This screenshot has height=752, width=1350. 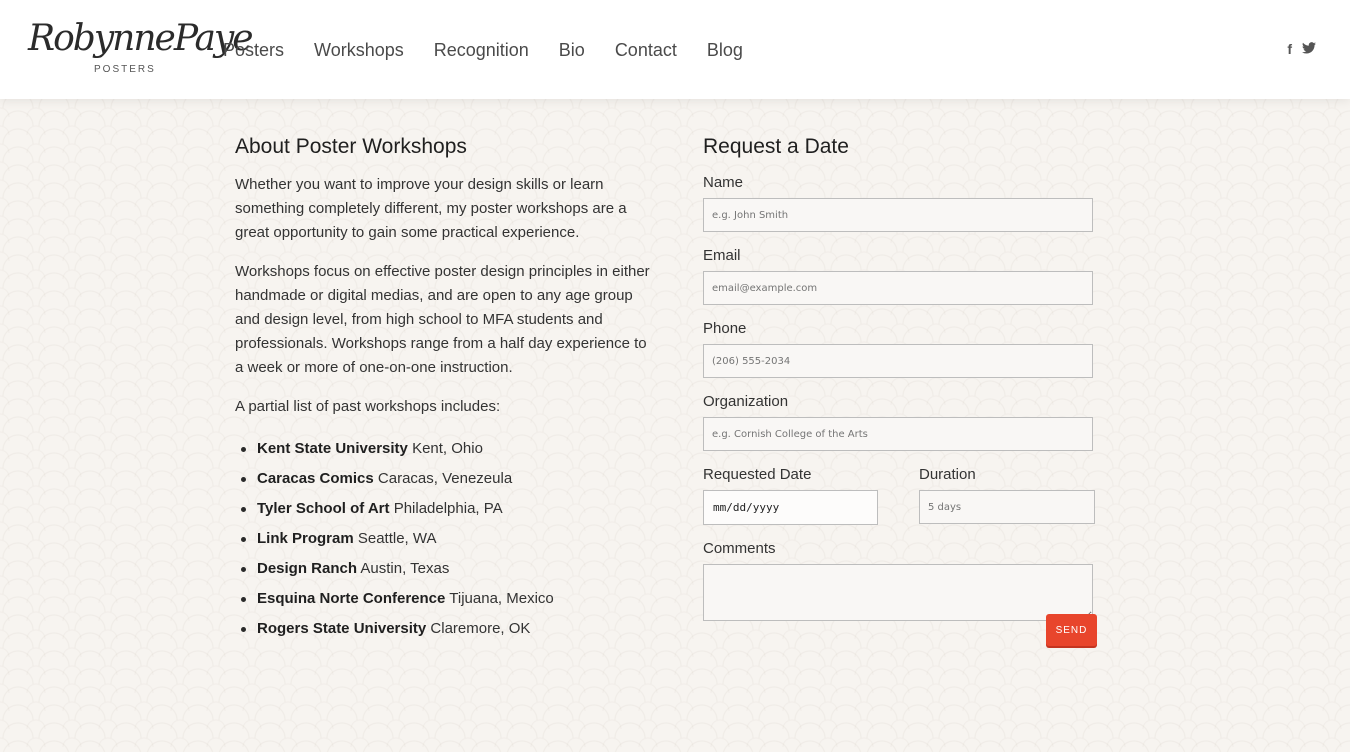 I want to click on site-logo: RobynnePaye POSTERS, so click(x=141, y=47).